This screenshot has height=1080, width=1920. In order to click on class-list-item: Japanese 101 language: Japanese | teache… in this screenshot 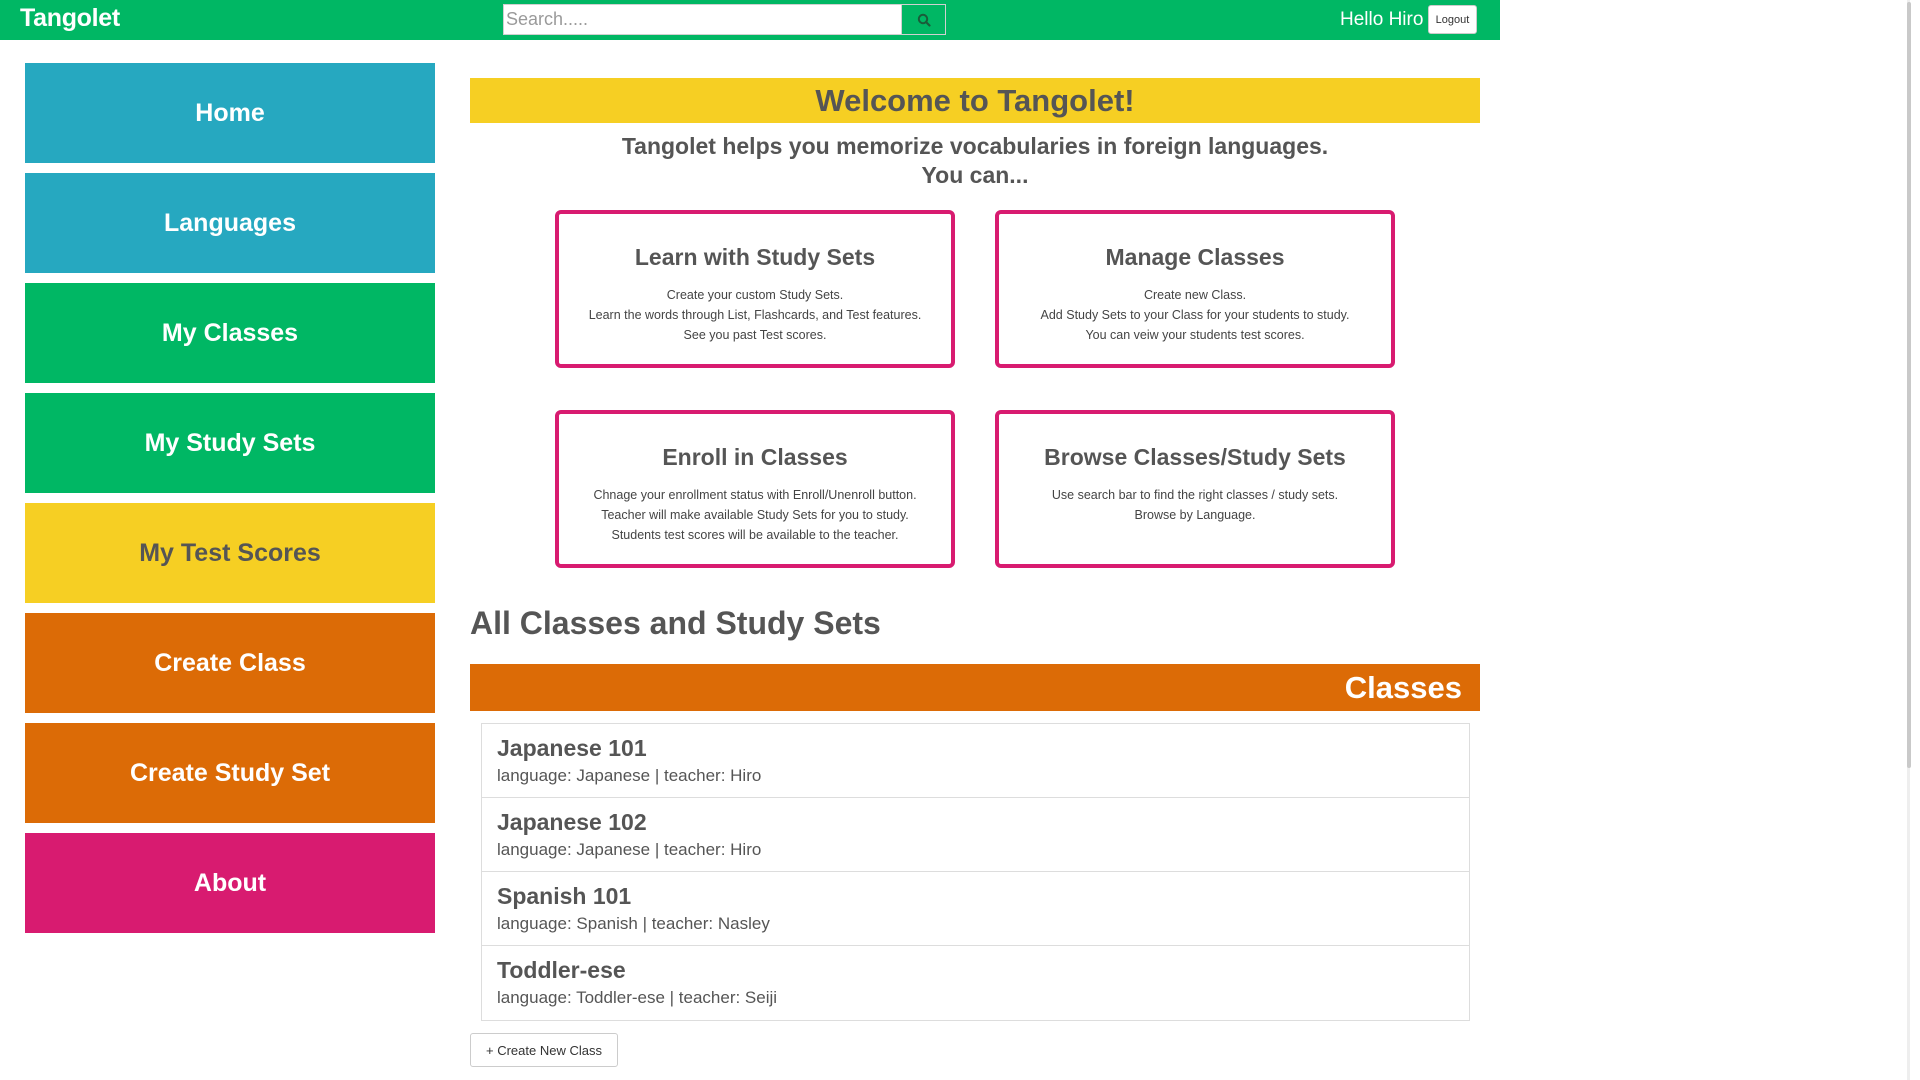, I will do `click(975, 761)`.